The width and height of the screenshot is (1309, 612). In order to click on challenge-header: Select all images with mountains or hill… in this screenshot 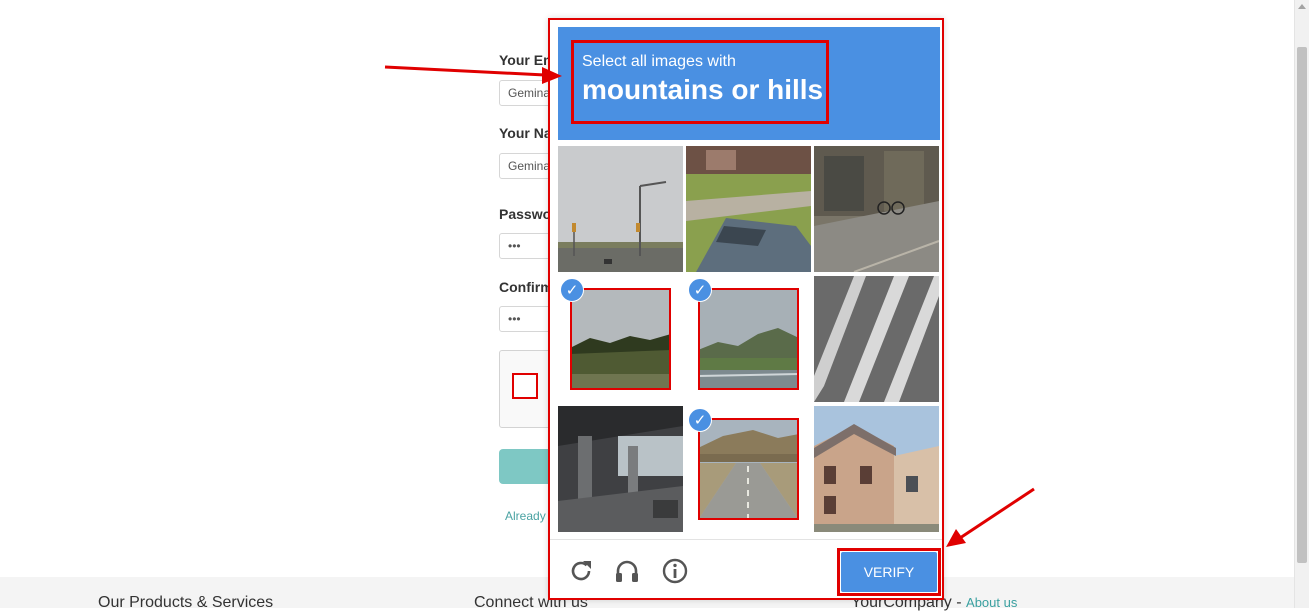, I will do `click(749, 83)`.